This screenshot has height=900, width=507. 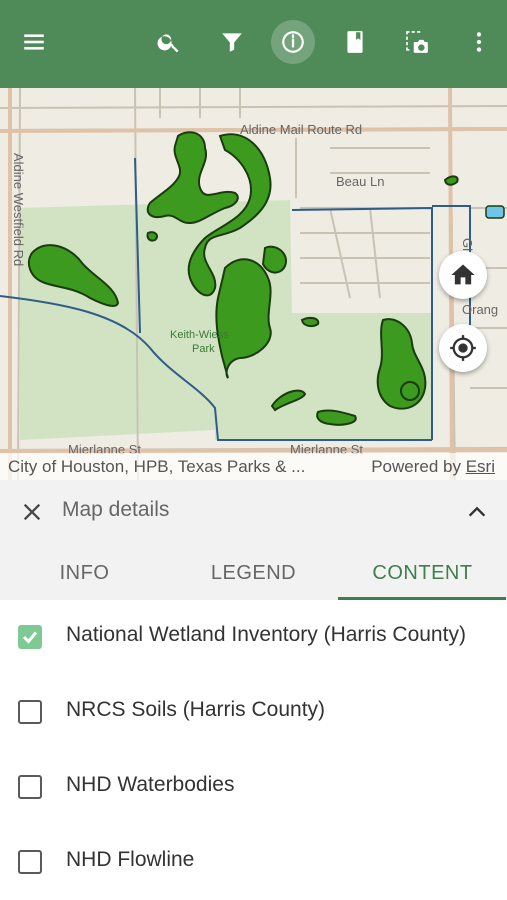 I want to click on layer-row-soils: NRCS Soils (Harris County), so click(x=253, y=713).